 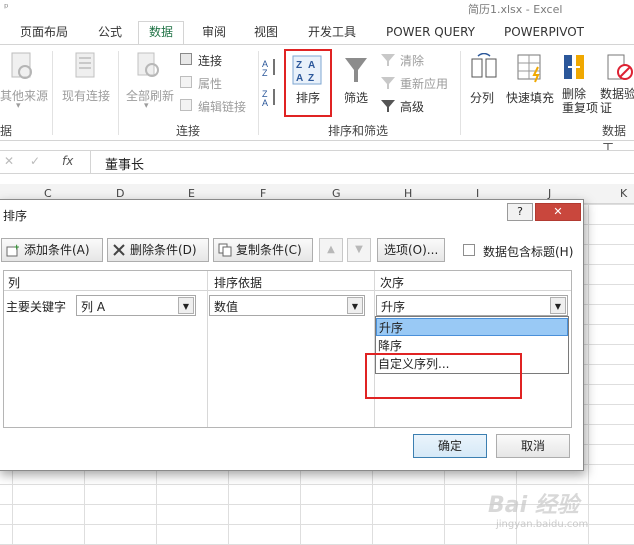 What do you see at coordinates (85, 65) in the screenshot?
I see `existing-connections-icon` at bounding box center [85, 65].